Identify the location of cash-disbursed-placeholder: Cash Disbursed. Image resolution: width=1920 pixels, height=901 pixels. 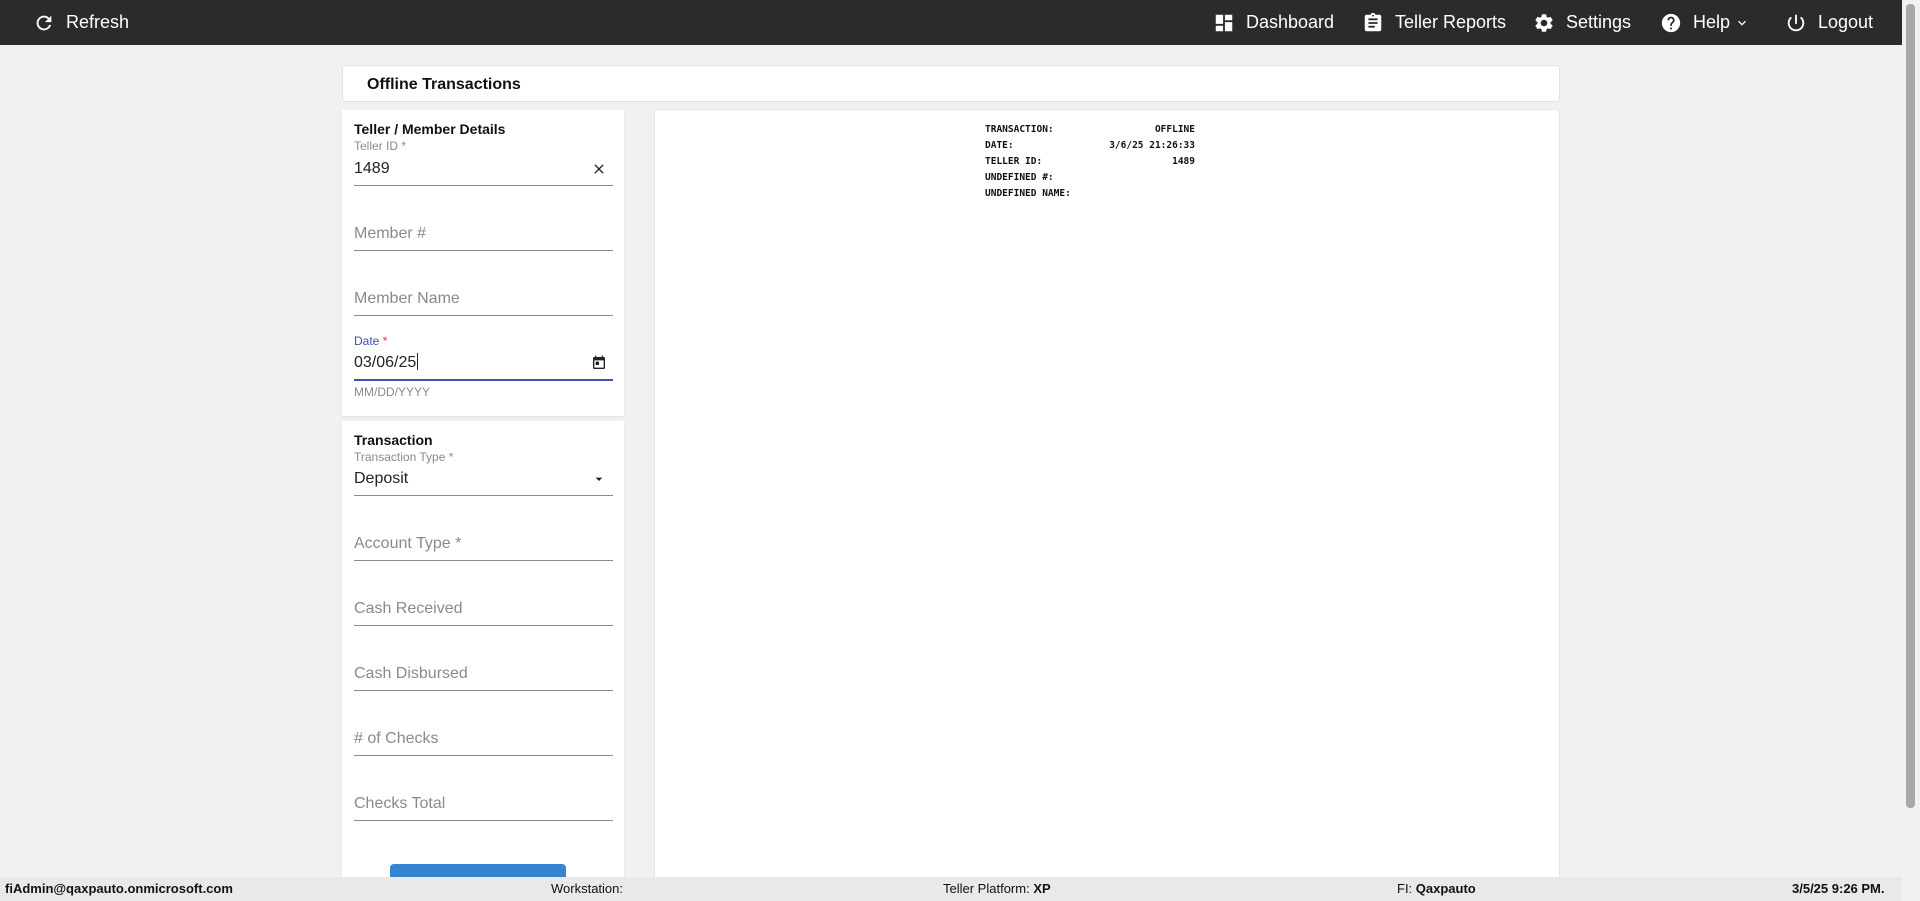
(411, 673).